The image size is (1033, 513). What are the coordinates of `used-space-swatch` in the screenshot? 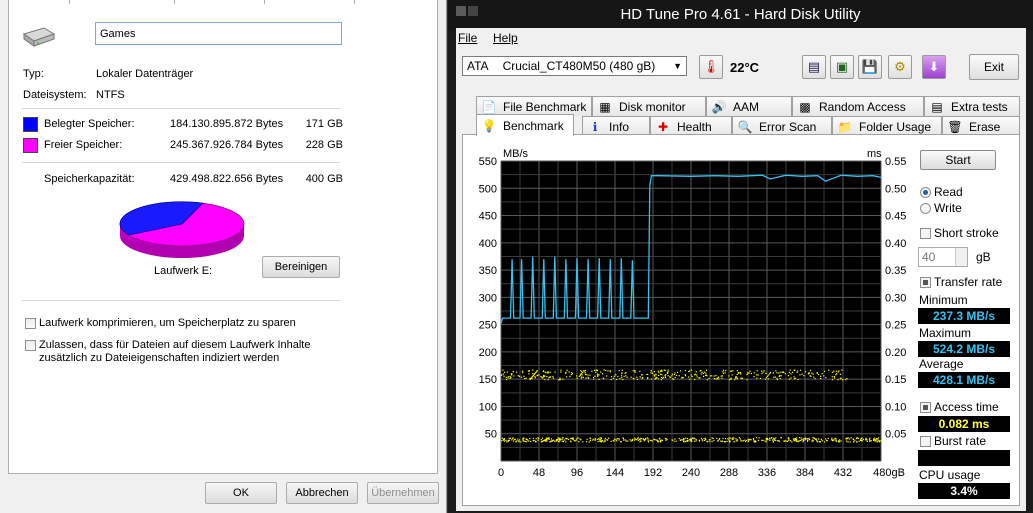 It's located at (30, 124).